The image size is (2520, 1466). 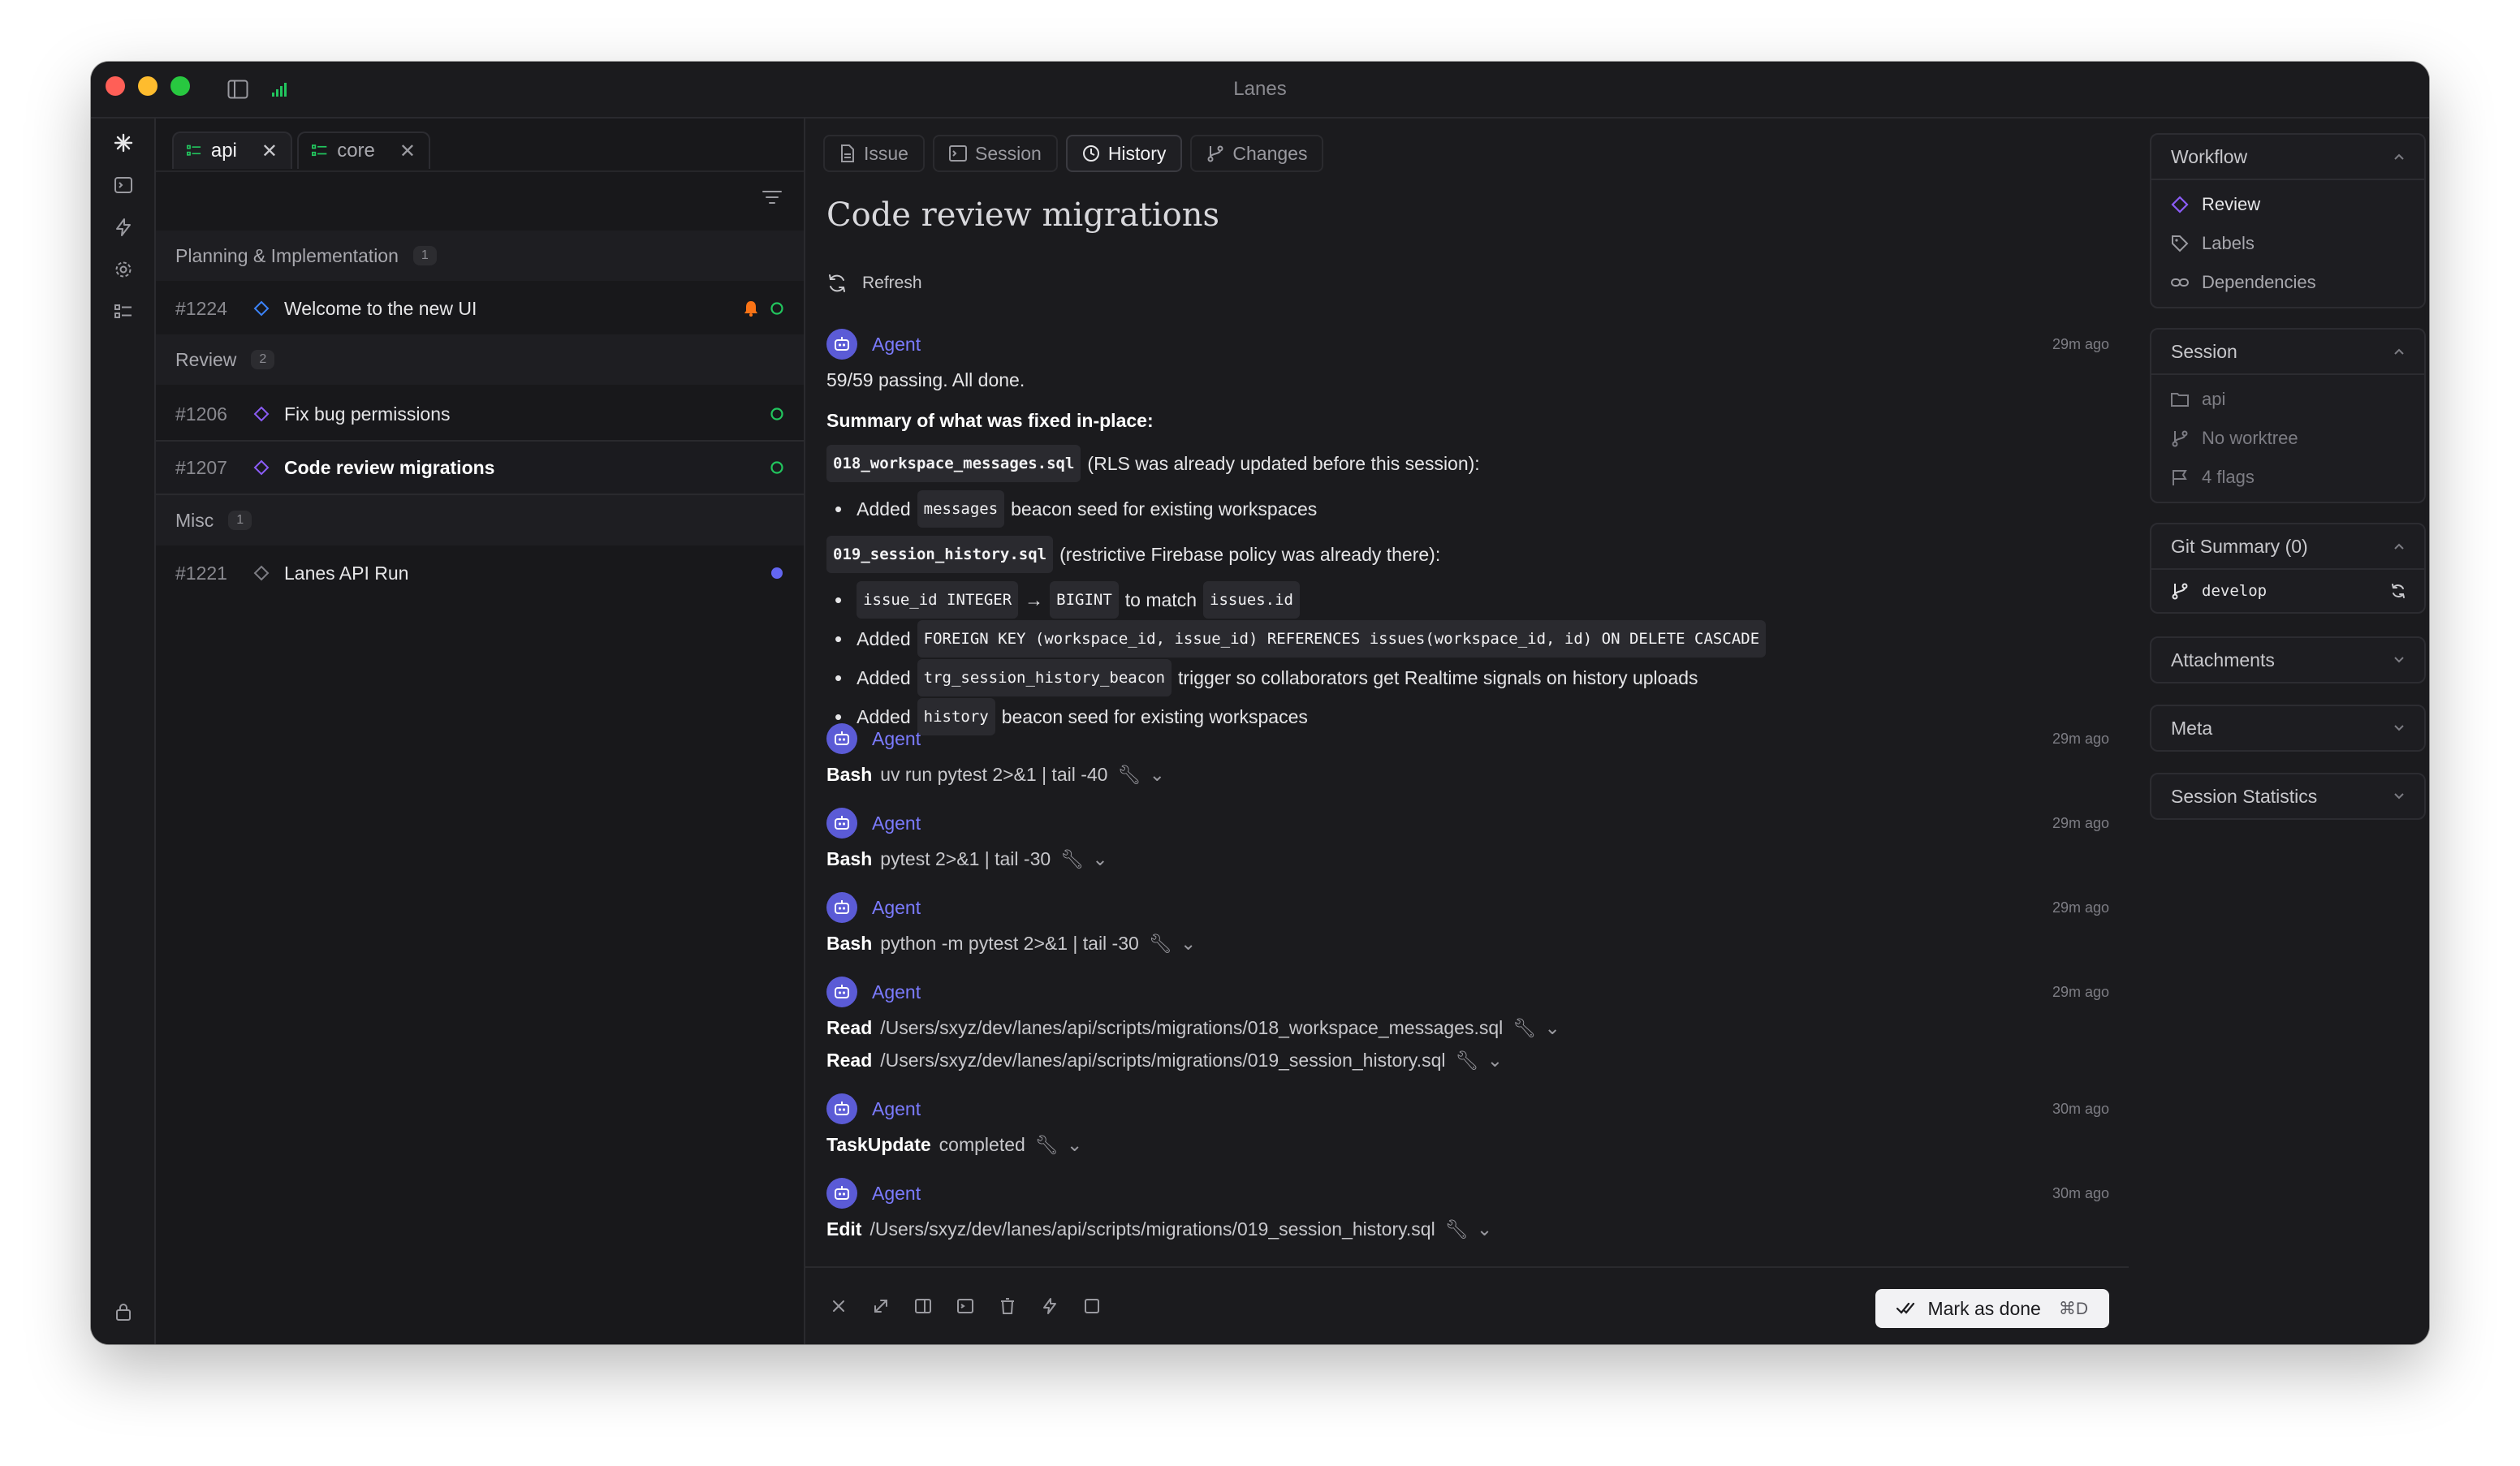 What do you see at coordinates (874, 283) in the screenshot?
I see `refresh-button: Refresh` at bounding box center [874, 283].